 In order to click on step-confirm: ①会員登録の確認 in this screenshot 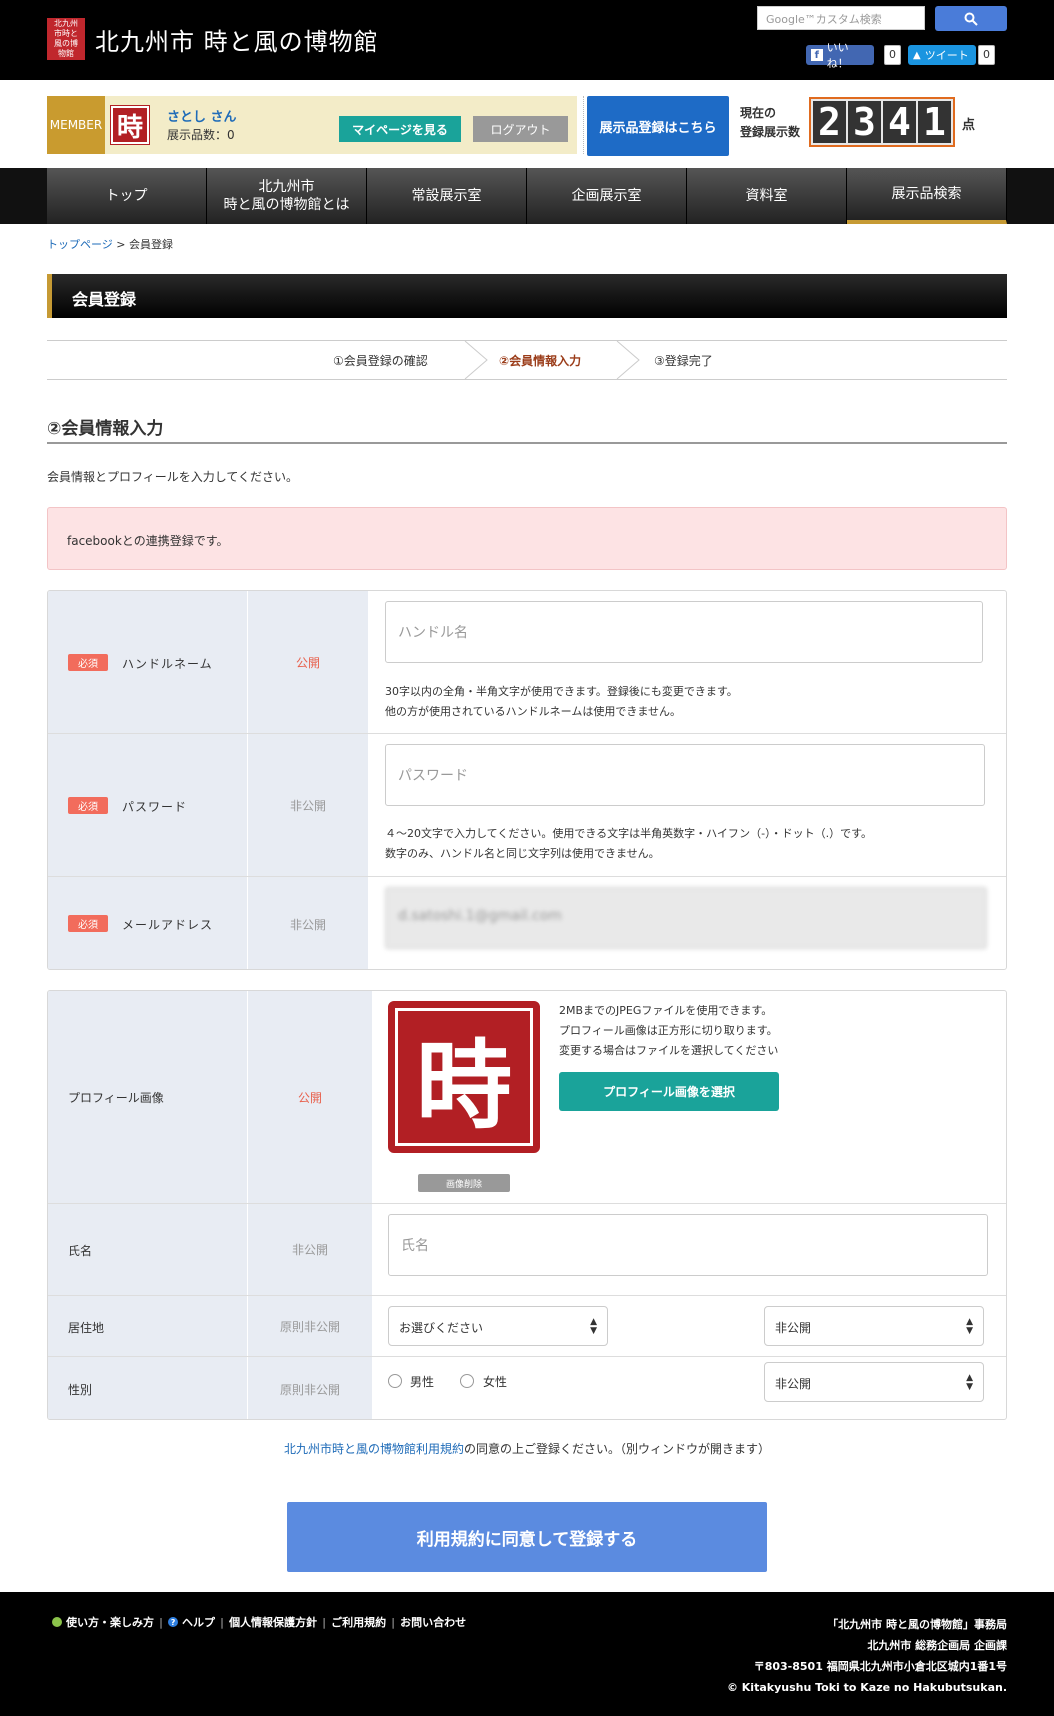, I will do `click(380, 360)`.